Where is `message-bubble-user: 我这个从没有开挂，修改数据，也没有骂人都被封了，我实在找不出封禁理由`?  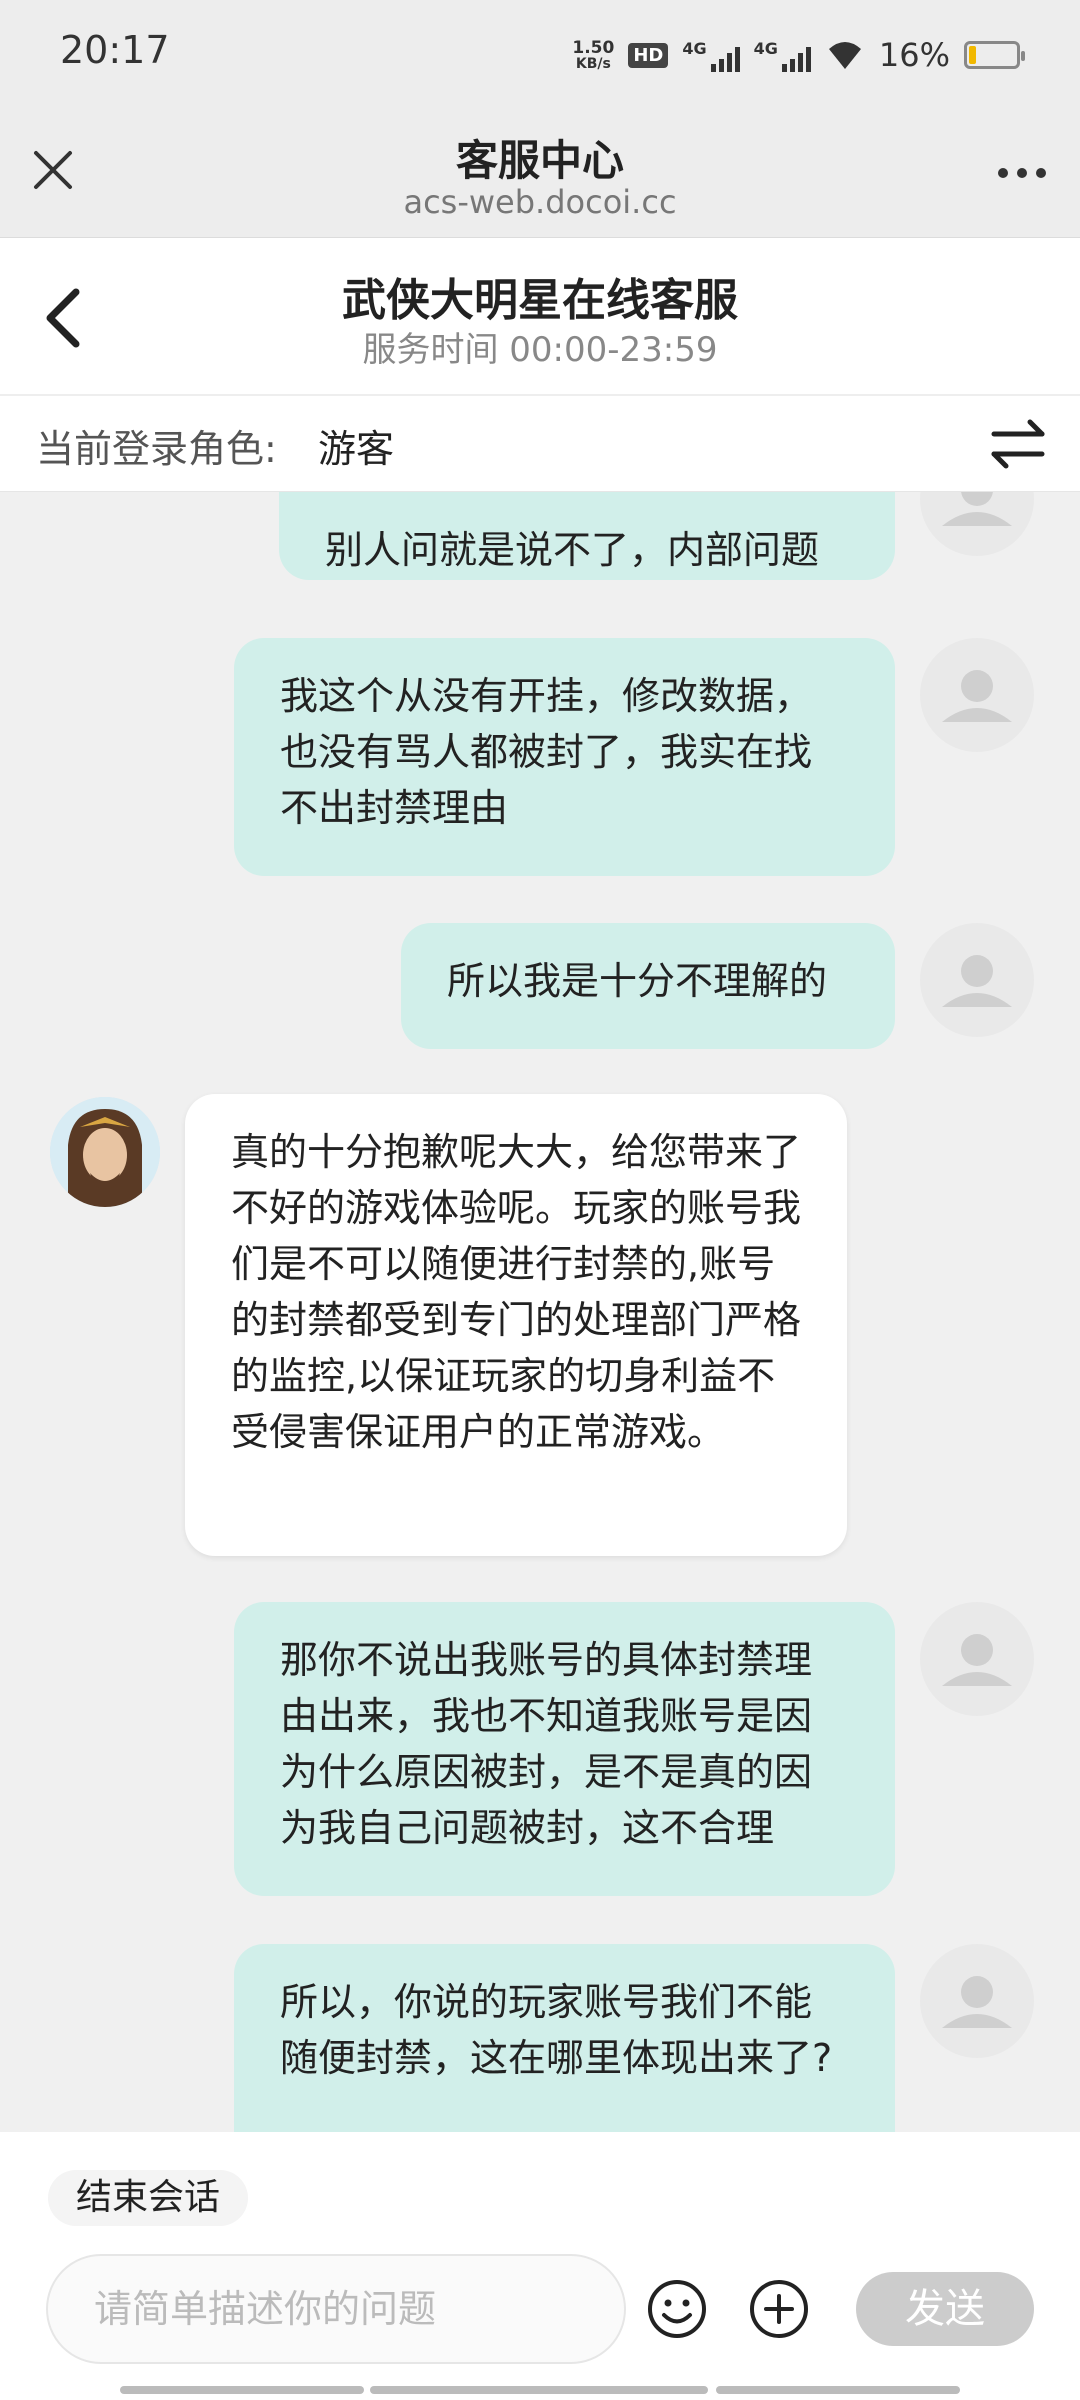 message-bubble-user: 我这个从没有开挂，修改数据，也没有骂人都被封了，我实在找不出封禁理由 is located at coordinates (564, 757).